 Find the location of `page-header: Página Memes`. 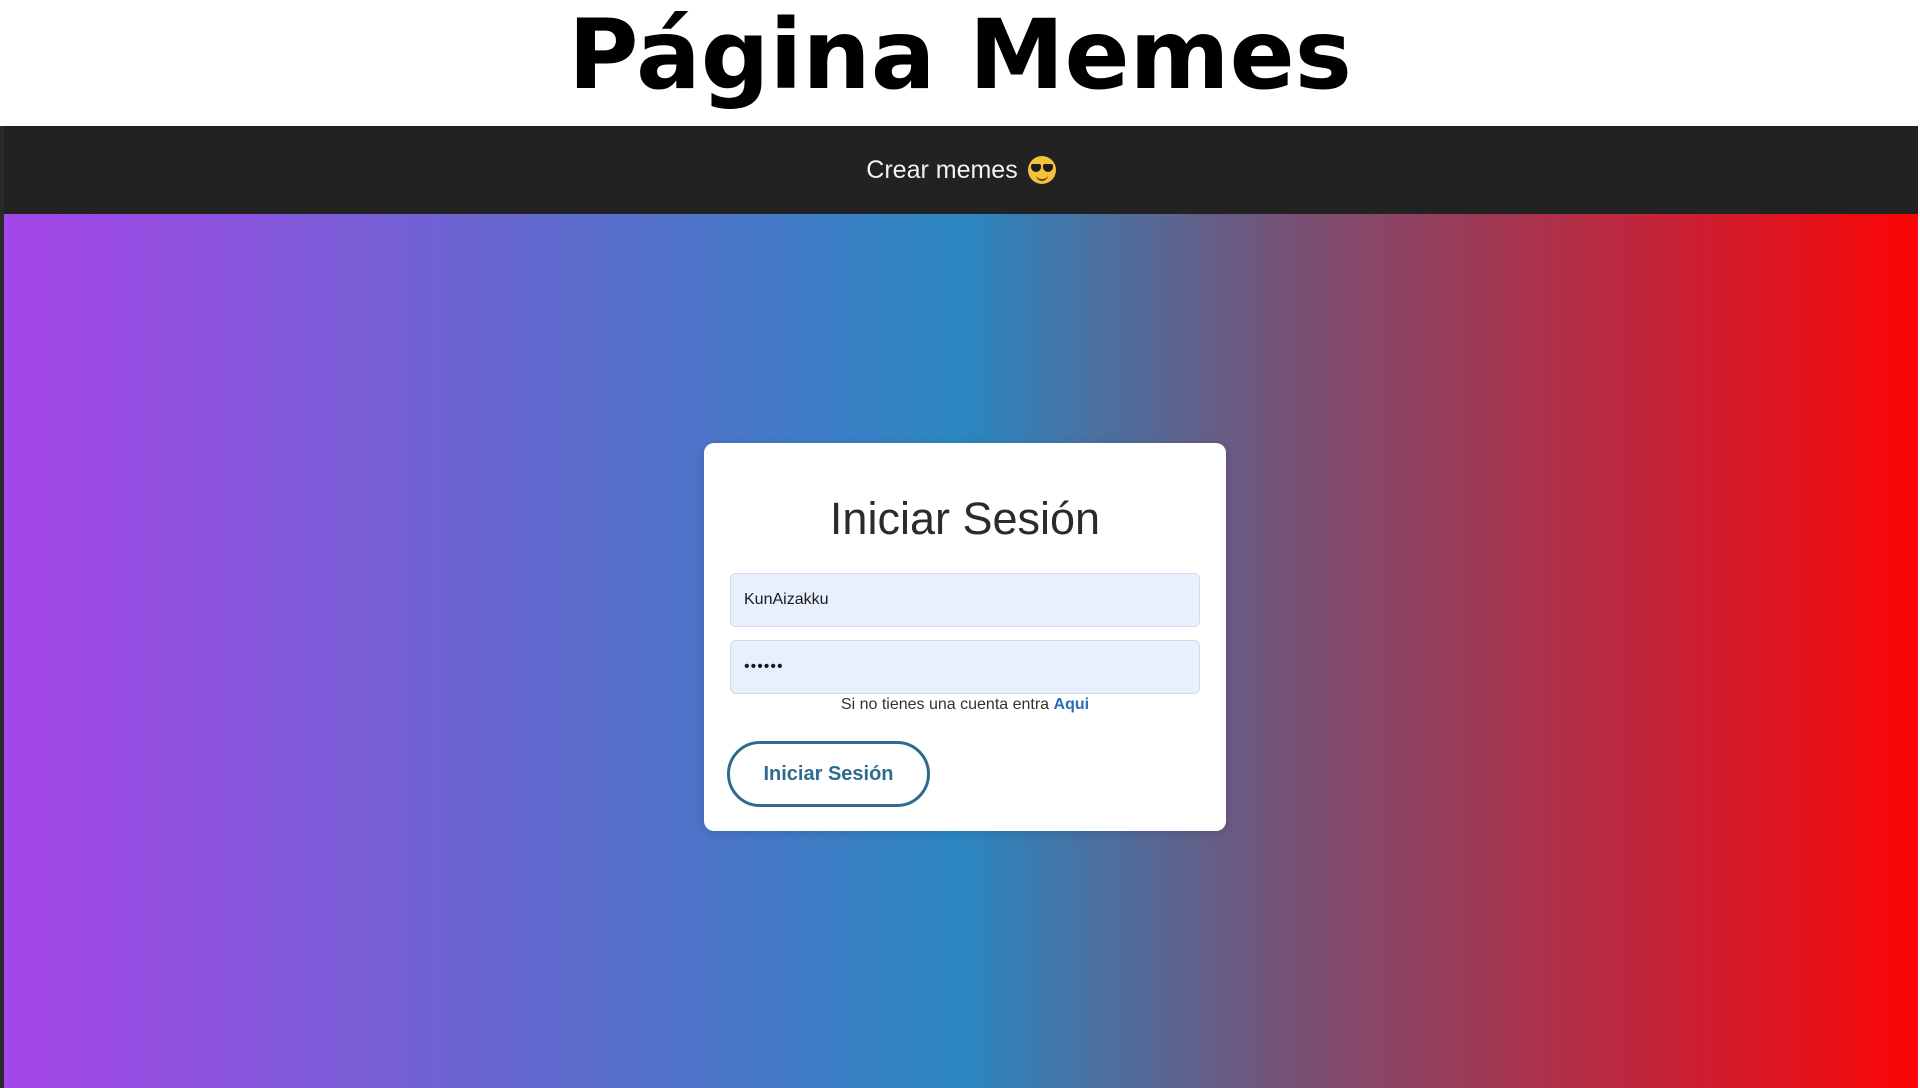

page-header: Página Memes is located at coordinates (960, 63).